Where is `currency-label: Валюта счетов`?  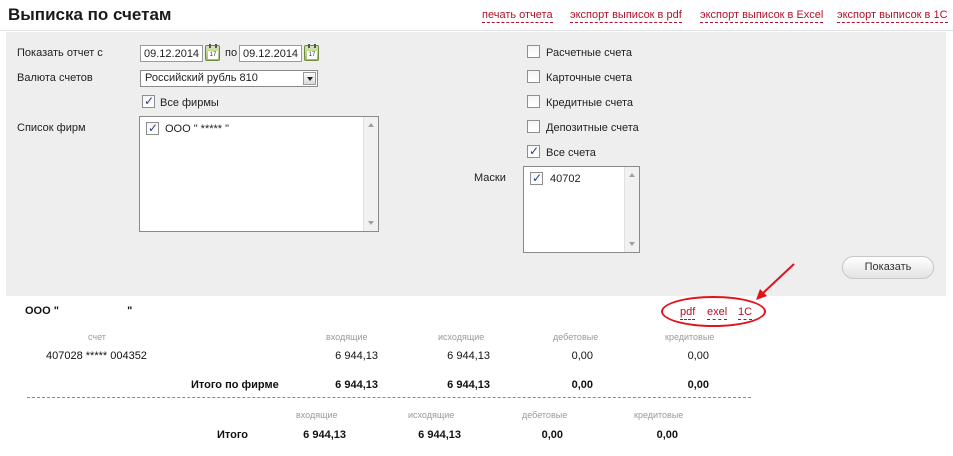
currency-label: Валюта счетов is located at coordinates (55, 78).